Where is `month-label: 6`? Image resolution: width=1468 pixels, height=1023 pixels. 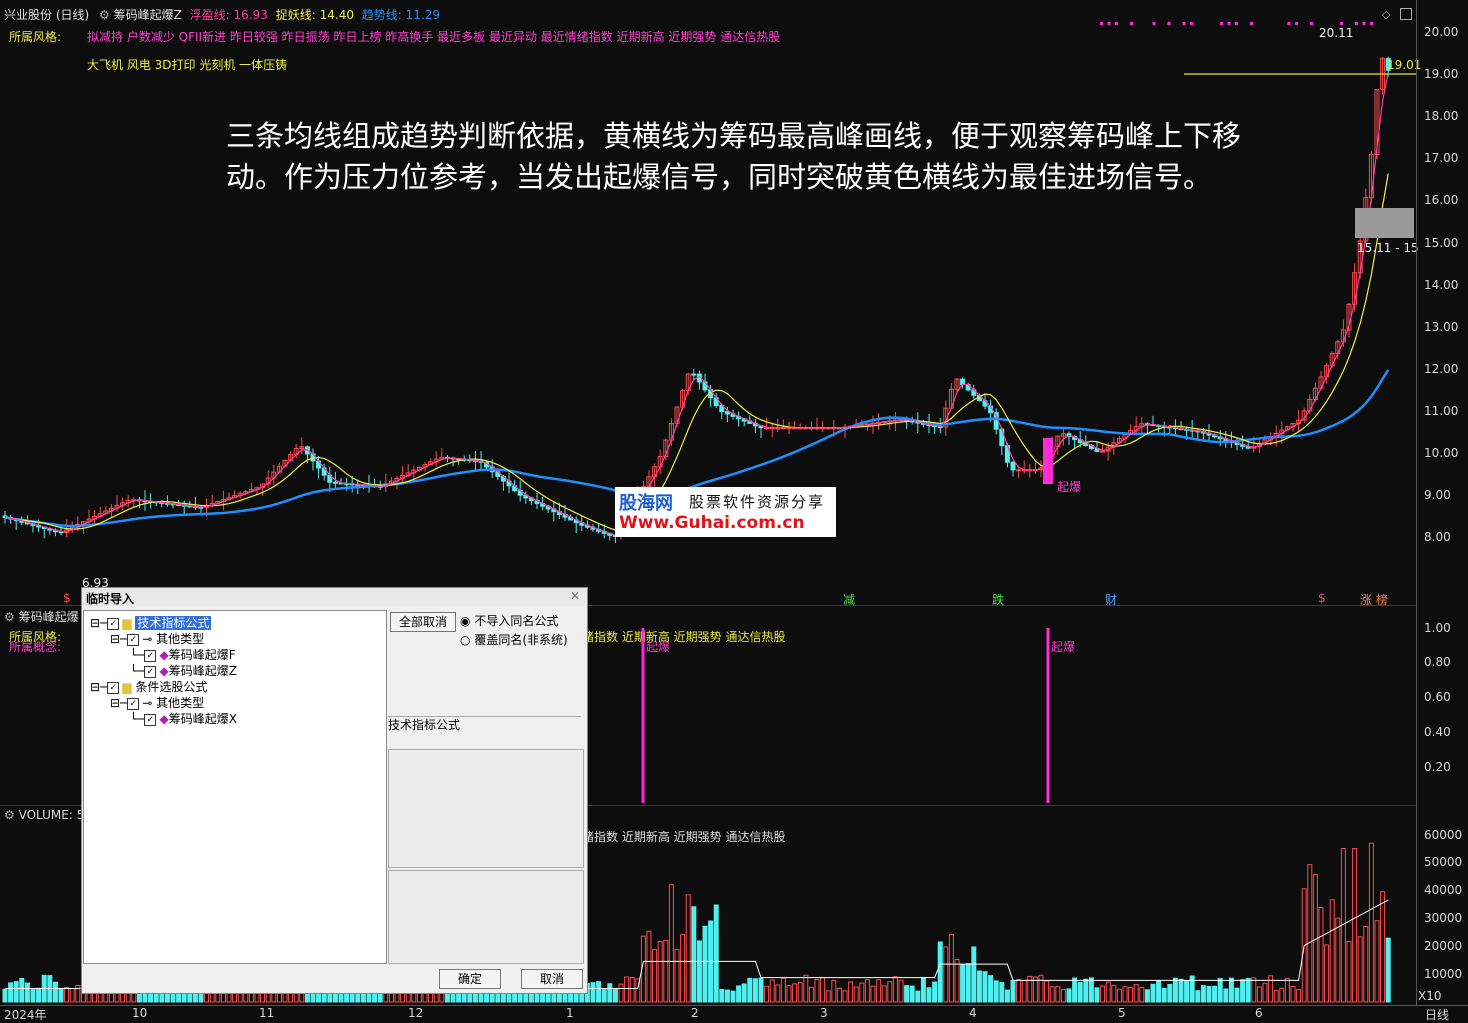 month-label: 6 is located at coordinates (1259, 1013).